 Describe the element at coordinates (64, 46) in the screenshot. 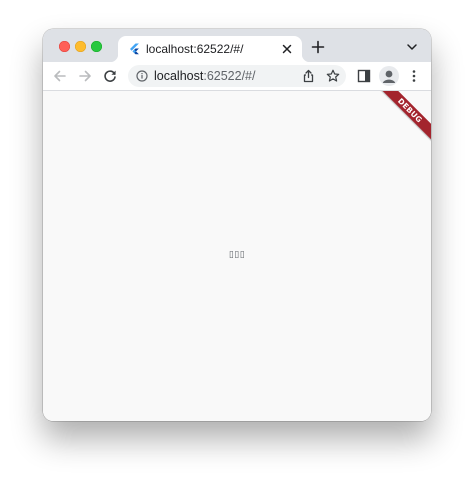

I see `close-window-button` at that location.